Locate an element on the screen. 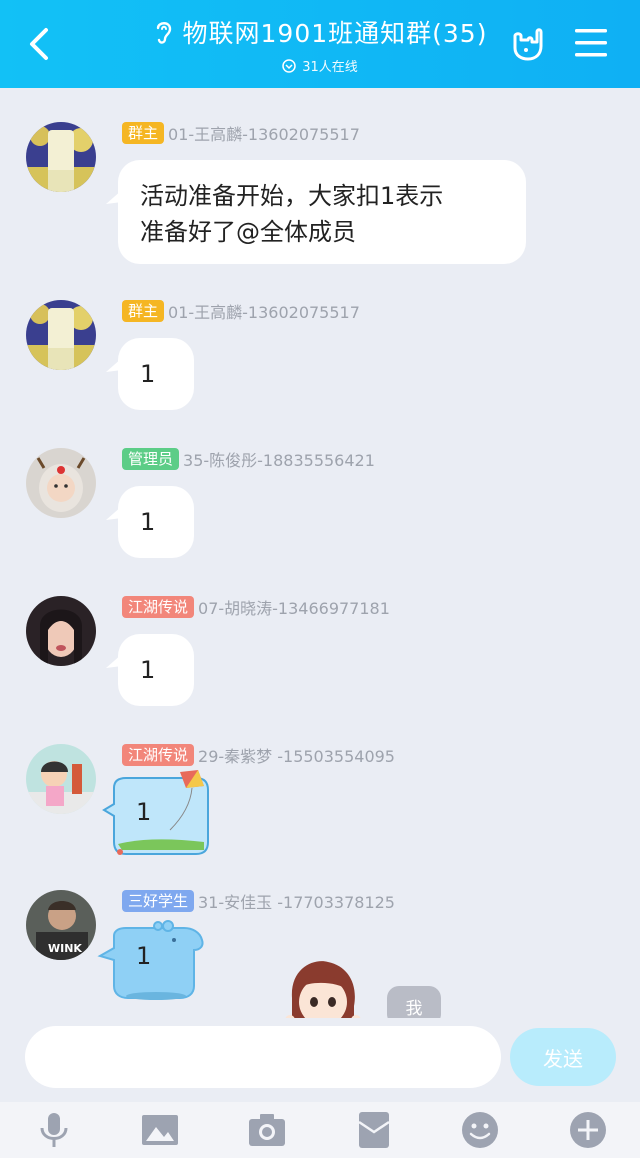 The image size is (640, 1158). woman-avatar-image is located at coordinates (61, 631).